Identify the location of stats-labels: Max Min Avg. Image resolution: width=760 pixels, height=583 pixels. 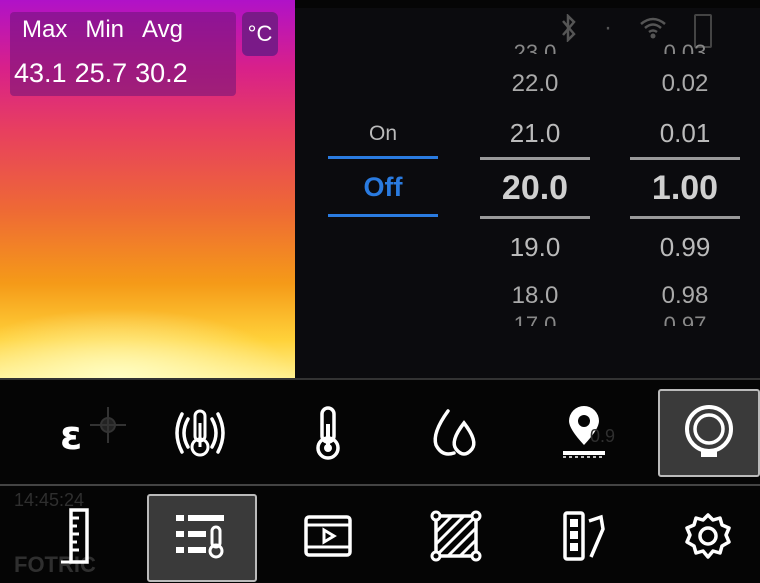
(102, 30).